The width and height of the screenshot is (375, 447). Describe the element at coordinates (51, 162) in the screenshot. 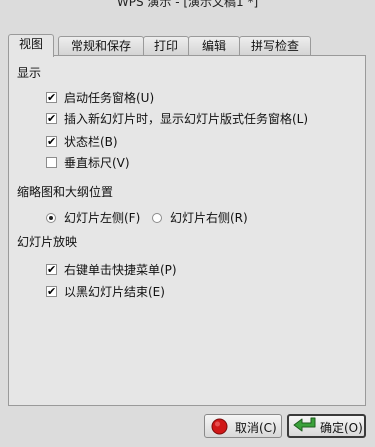

I see `checkbox` at that location.